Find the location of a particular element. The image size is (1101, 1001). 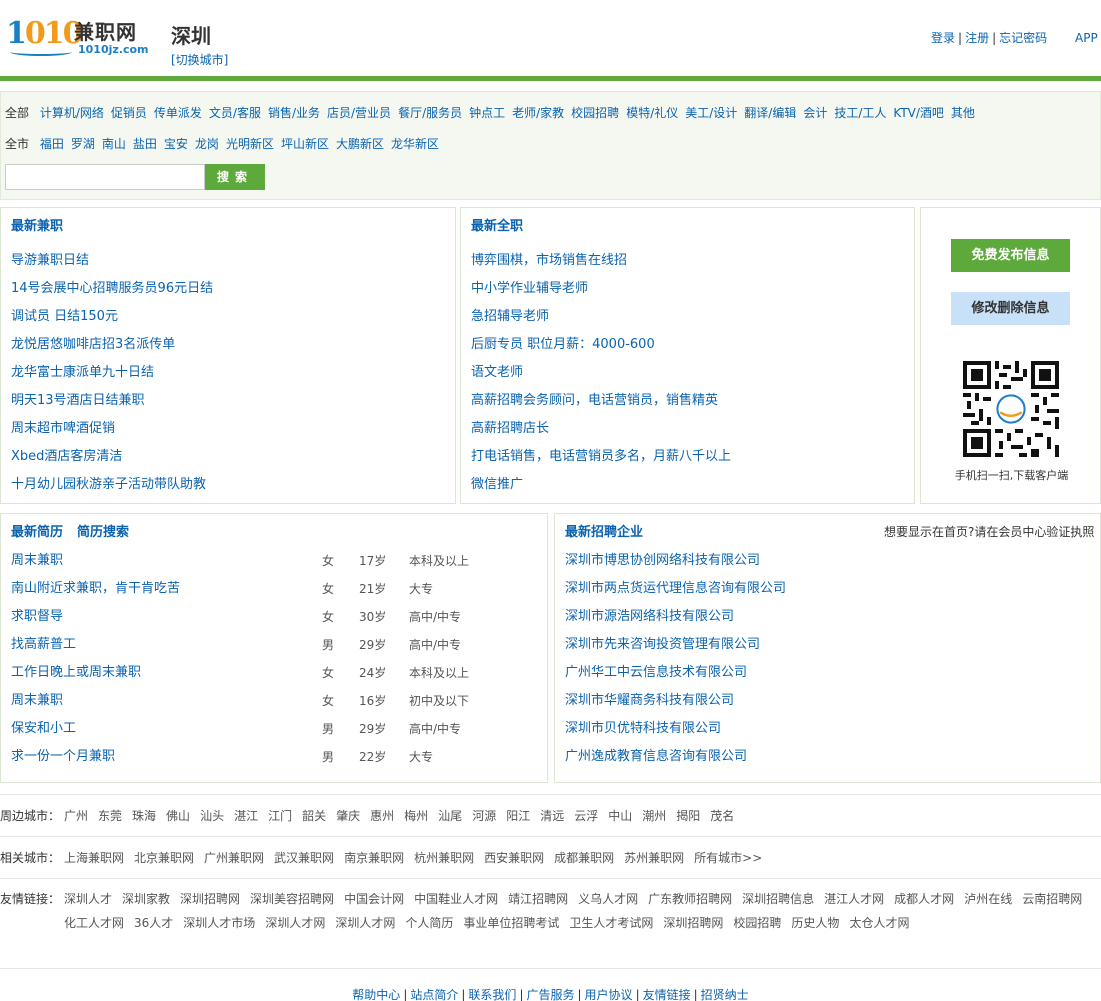

parttime-job-link: 龙华富士康派单九十日结 is located at coordinates (112, 373).